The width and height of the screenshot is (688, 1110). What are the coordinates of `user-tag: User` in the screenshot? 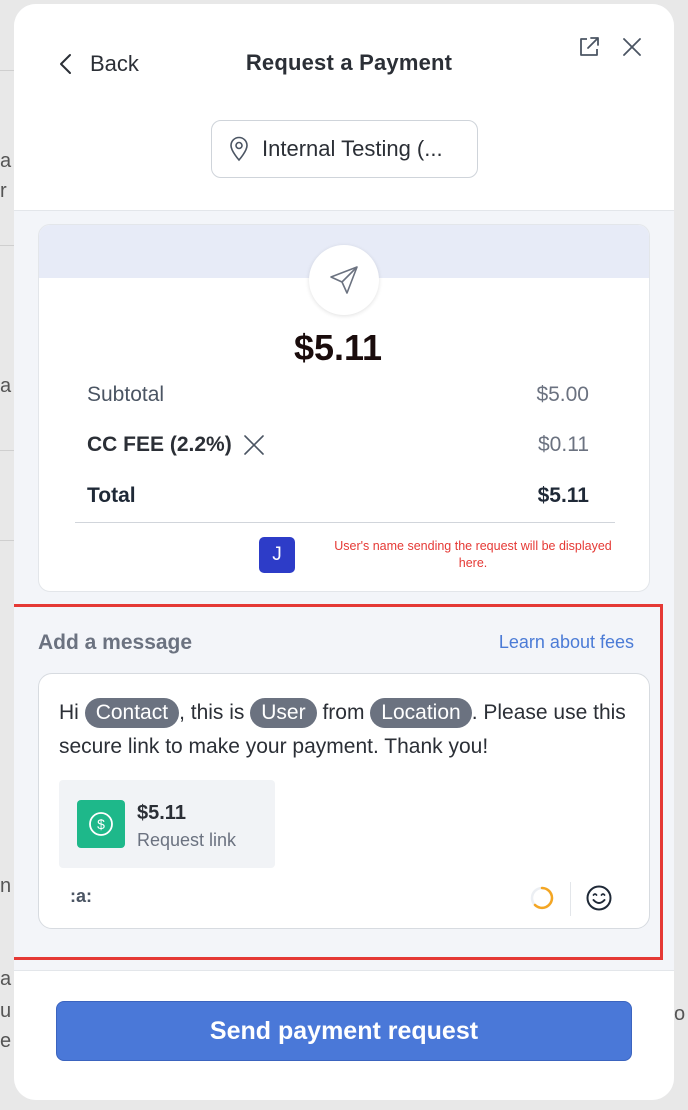 It's located at (283, 713).